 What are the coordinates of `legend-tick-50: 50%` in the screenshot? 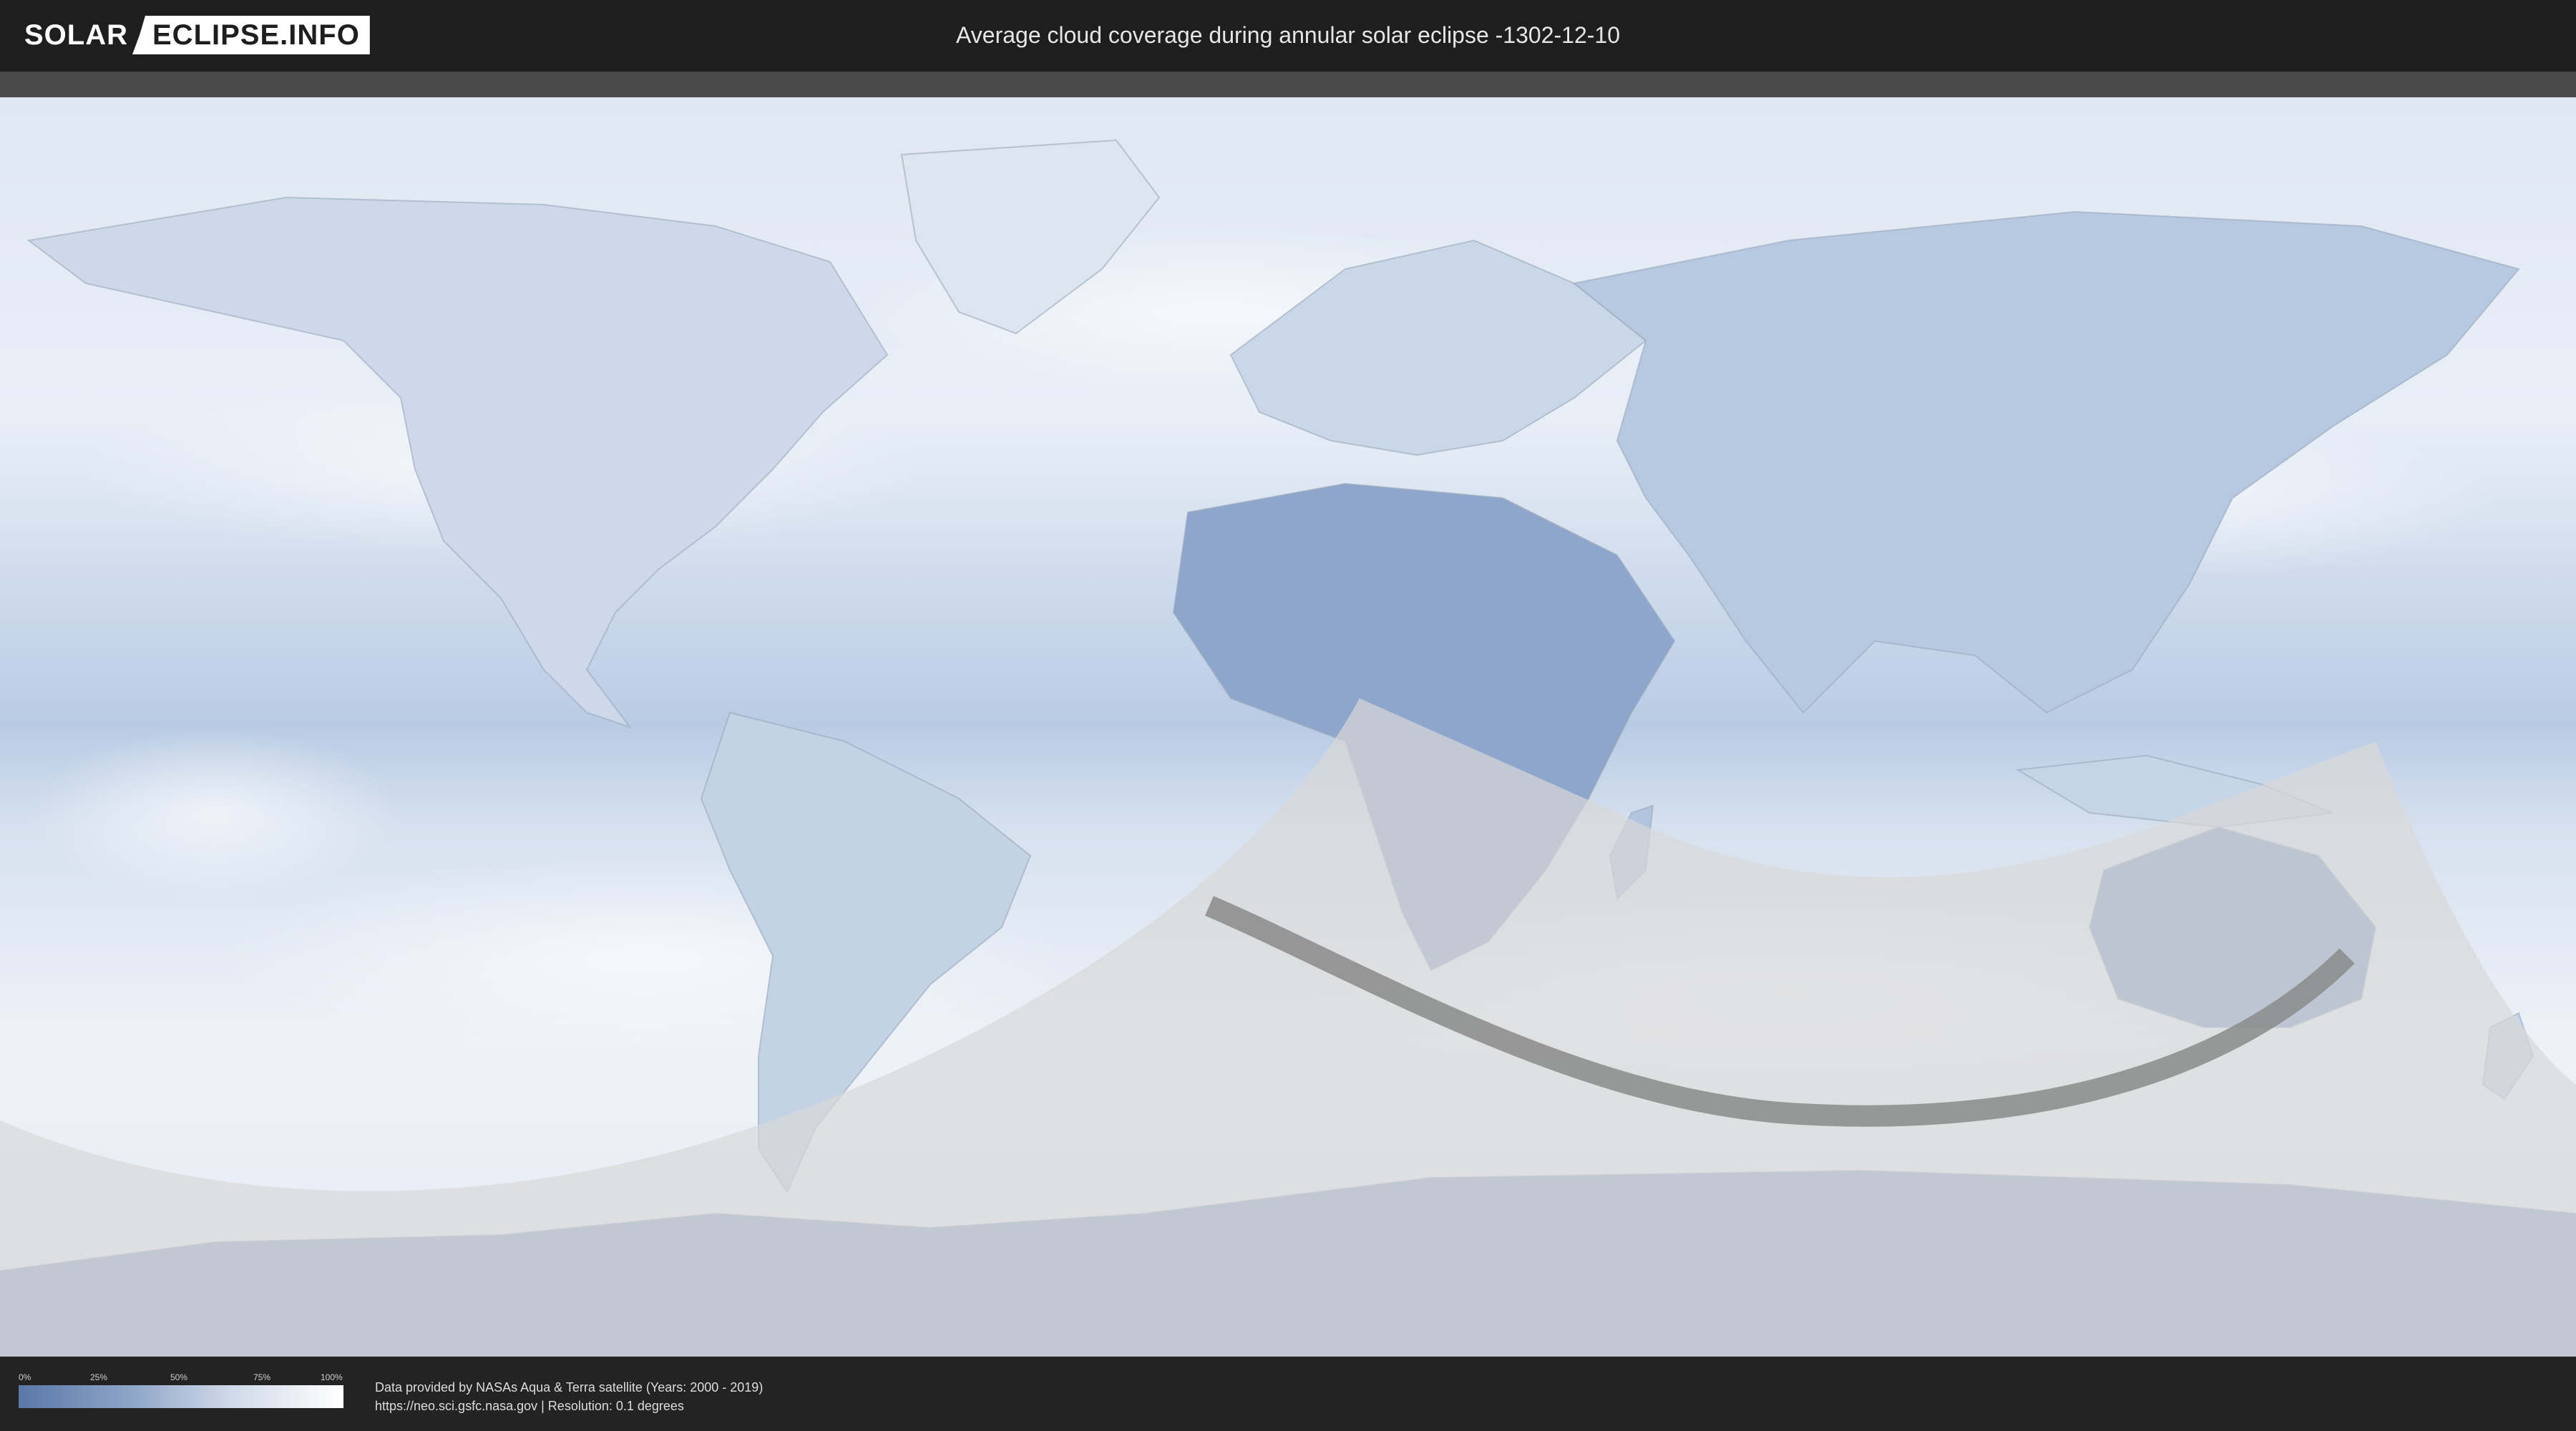 It's located at (179, 1377).